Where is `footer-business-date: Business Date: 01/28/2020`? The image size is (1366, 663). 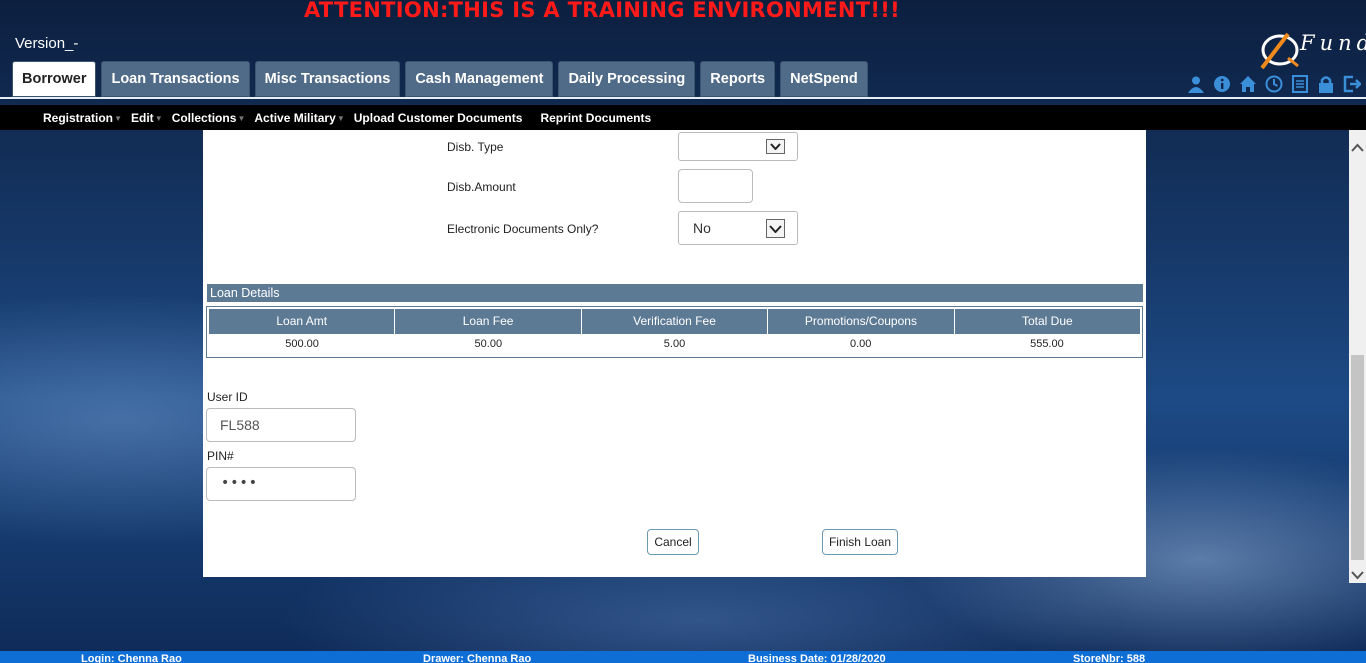 footer-business-date: Business Date: 01/28/2020 is located at coordinates (817, 658).